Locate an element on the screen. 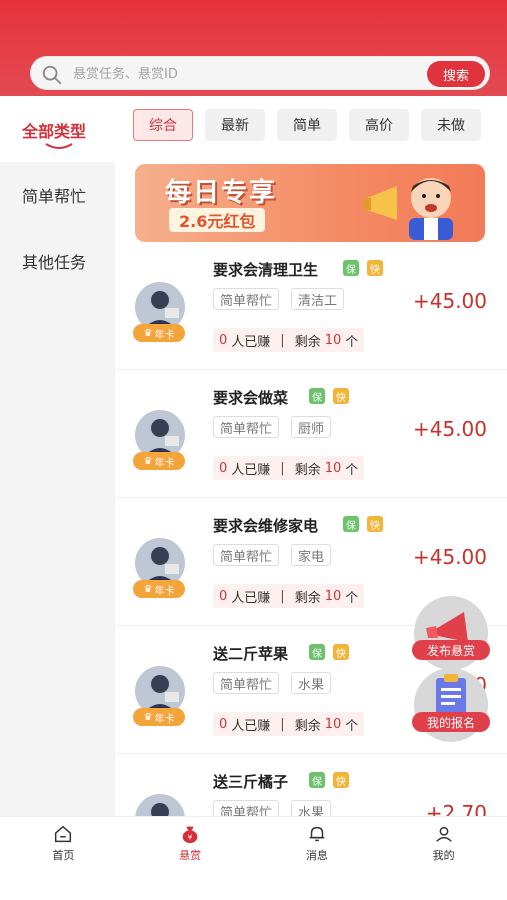 The image size is (507, 900). task-title: 送二斤苹果 is located at coordinates (251, 654).